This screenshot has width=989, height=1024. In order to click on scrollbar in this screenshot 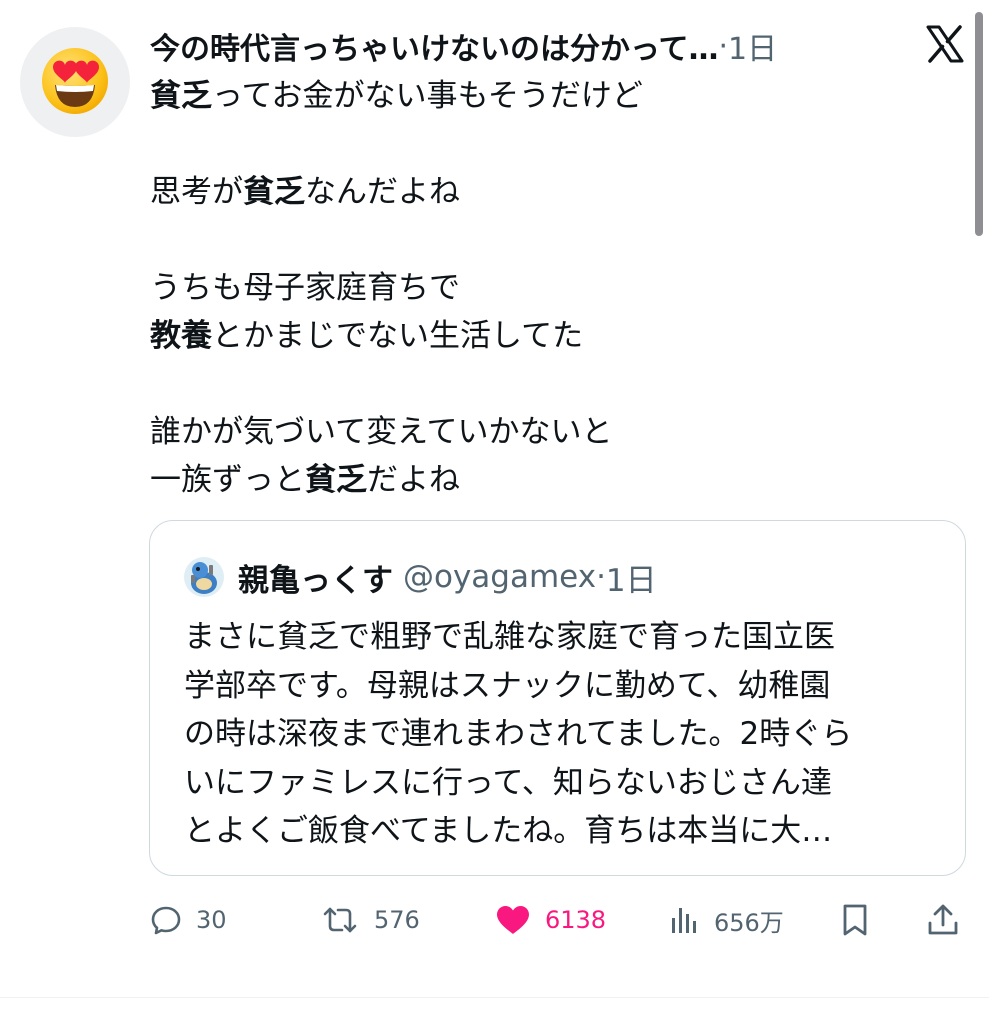, I will do `click(979, 124)`.